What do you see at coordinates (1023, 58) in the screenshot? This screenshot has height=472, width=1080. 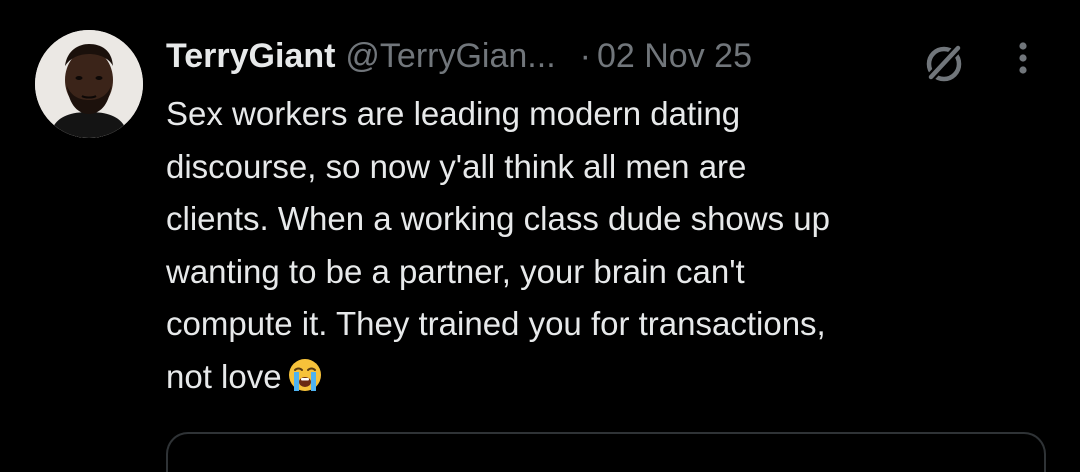 I see `more-options-icon` at bounding box center [1023, 58].